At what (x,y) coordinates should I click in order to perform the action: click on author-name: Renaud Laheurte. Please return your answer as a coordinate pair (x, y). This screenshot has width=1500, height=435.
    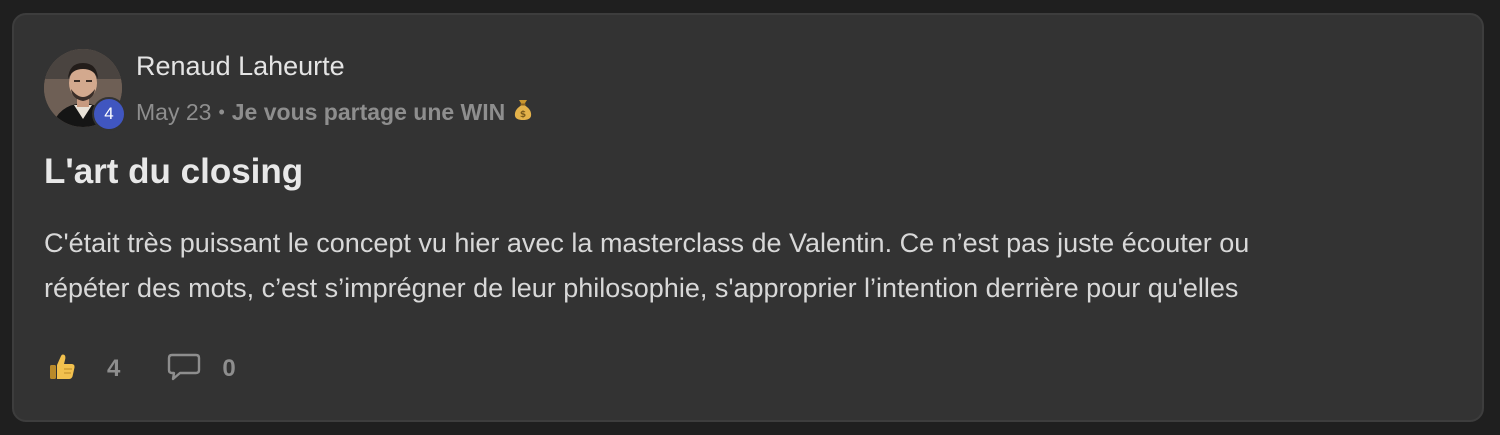
    Looking at the image, I should click on (240, 66).